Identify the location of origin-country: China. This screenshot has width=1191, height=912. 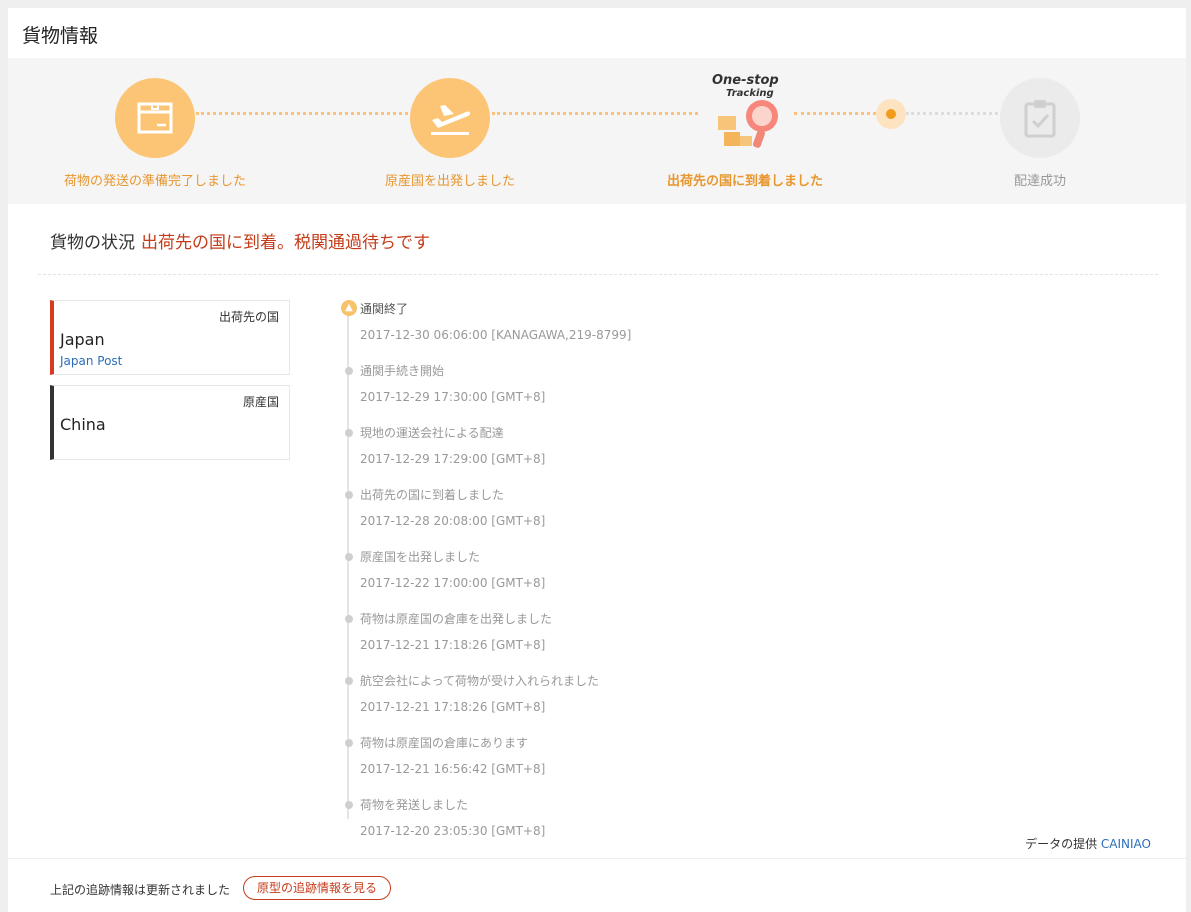
(83, 424).